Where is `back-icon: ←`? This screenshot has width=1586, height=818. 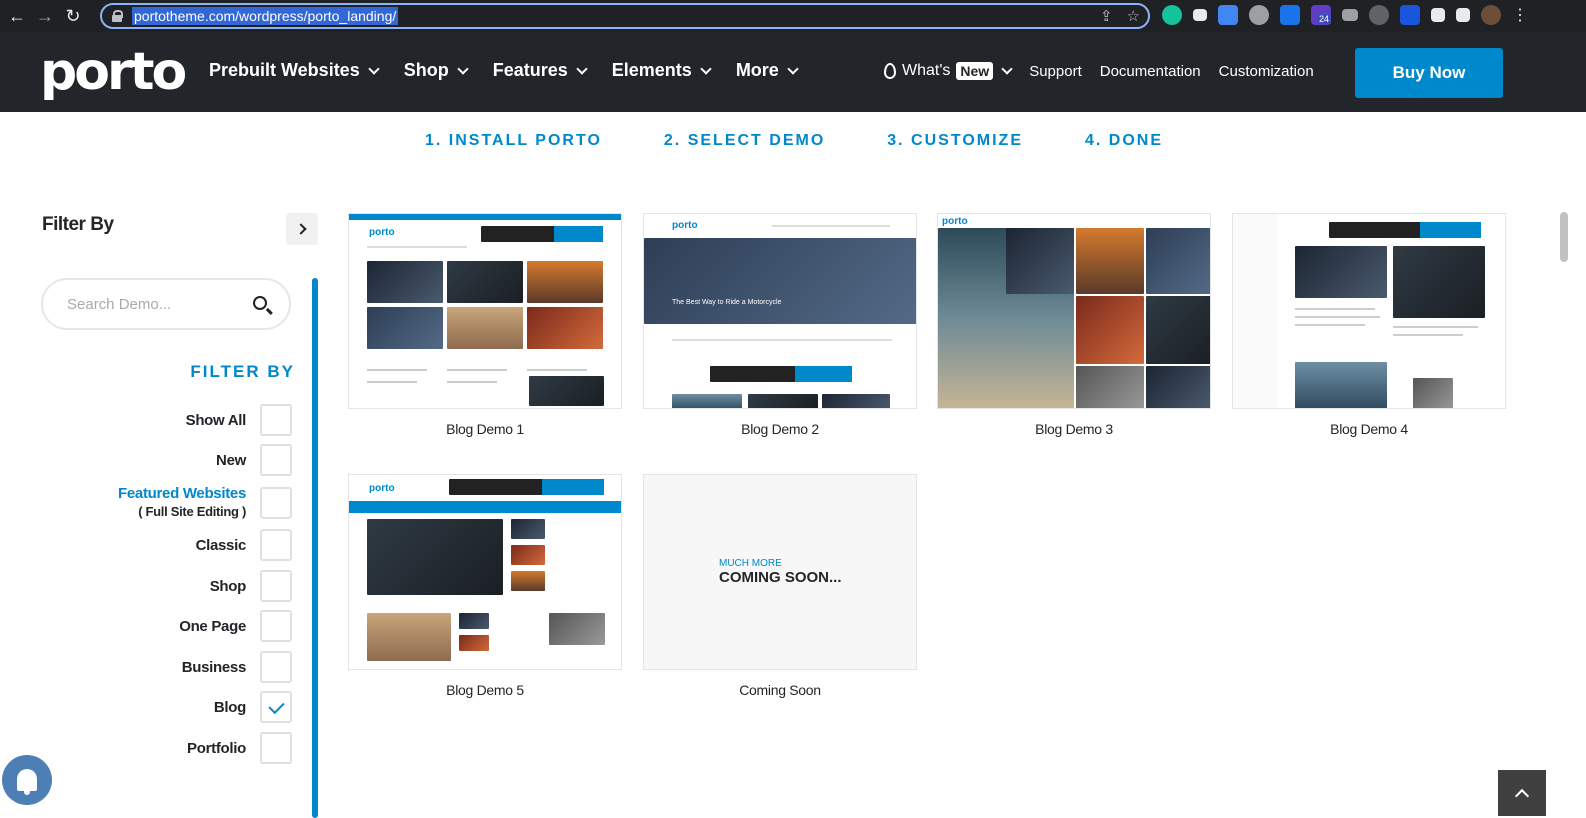 back-icon: ← is located at coordinates (17, 16).